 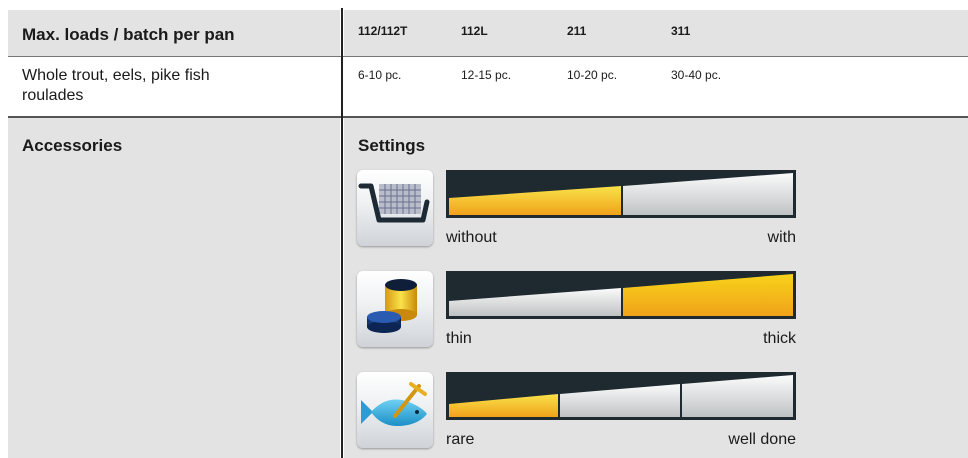 What do you see at coordinates (681, 31) in the screenshot?
I see `column-header-311: 311` at bounding box center [681, 31].